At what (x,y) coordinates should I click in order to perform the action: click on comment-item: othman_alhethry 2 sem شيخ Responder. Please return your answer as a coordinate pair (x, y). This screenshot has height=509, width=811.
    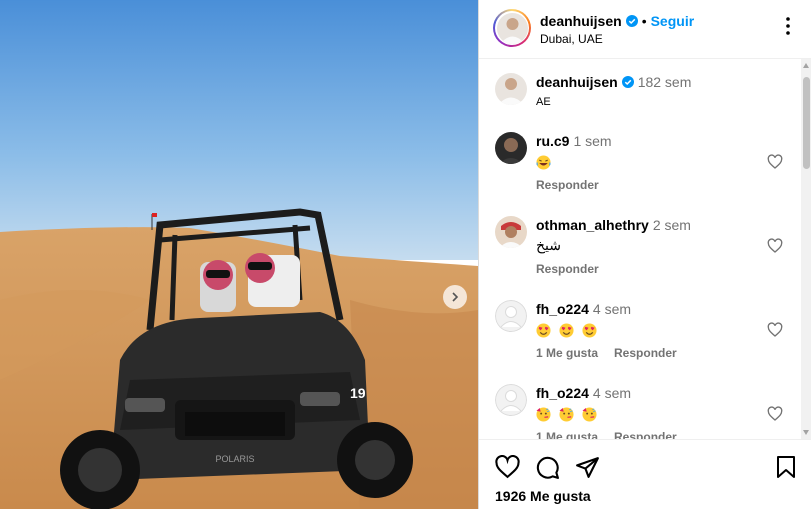
    Looking at the image, I should click on (645, 249).